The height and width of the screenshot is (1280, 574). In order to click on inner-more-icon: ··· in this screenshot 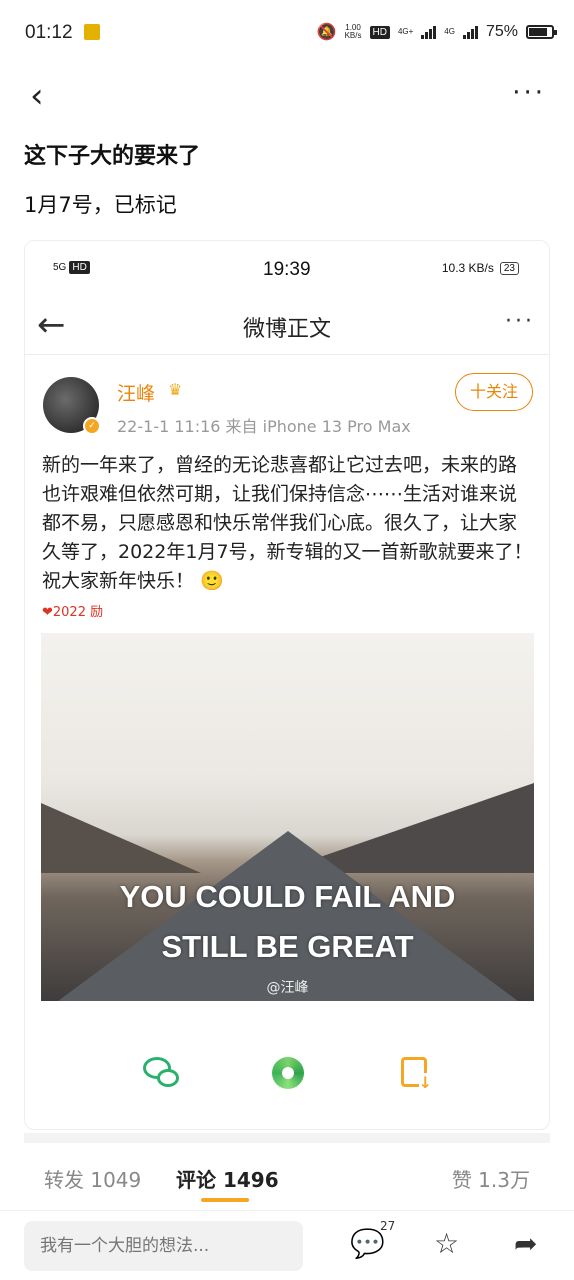, I will do `click(520, 321)`.